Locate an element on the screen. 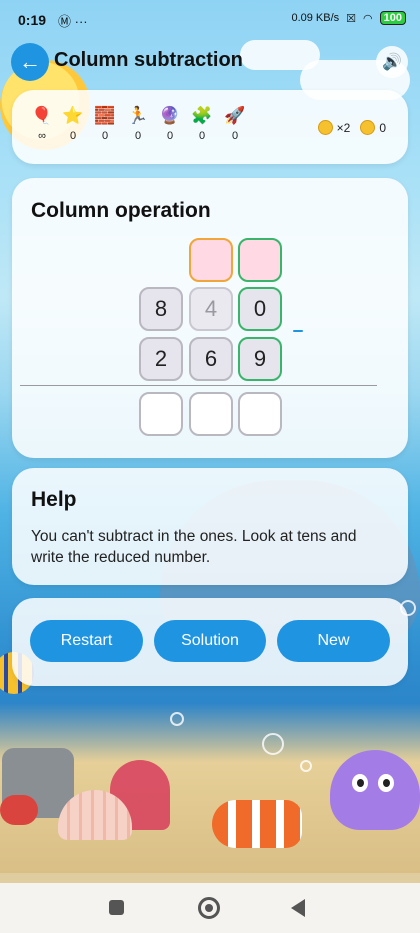 The height and width of the screenshot is (933, 420). battery-indicator: 100 is located at coordinates (392, 18).